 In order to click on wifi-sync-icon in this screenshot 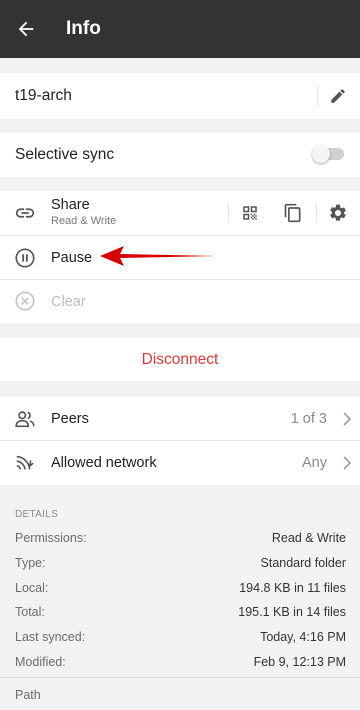, I will do `click(25, 463)`.